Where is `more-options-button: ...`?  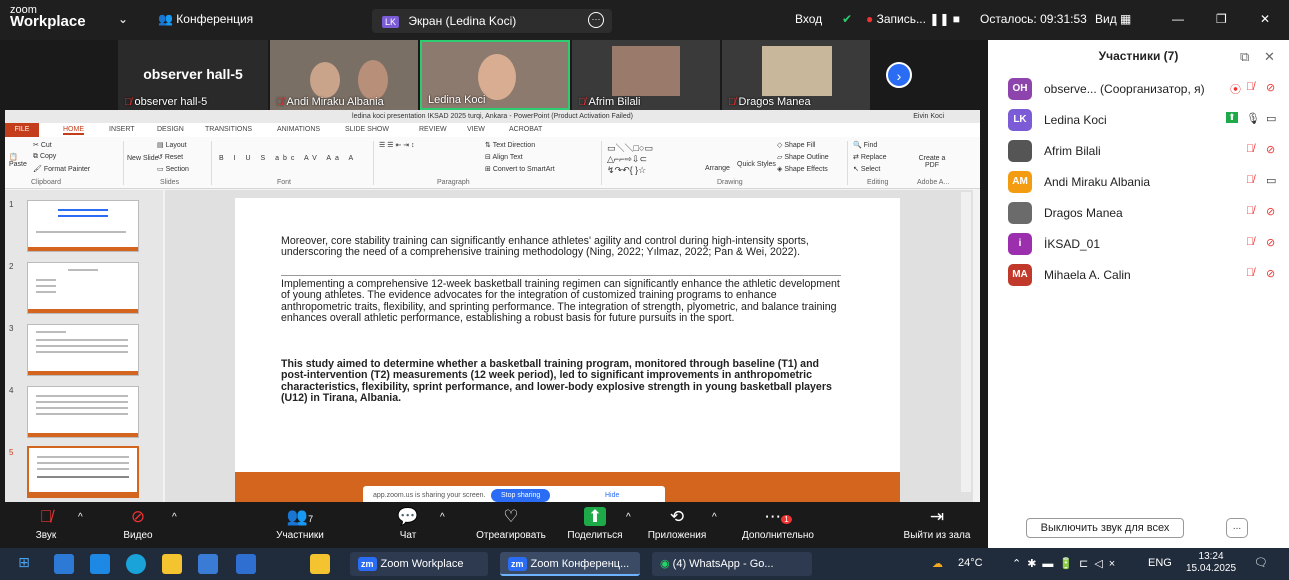 more-options-button: ... is located at coordinates (1237, 528).